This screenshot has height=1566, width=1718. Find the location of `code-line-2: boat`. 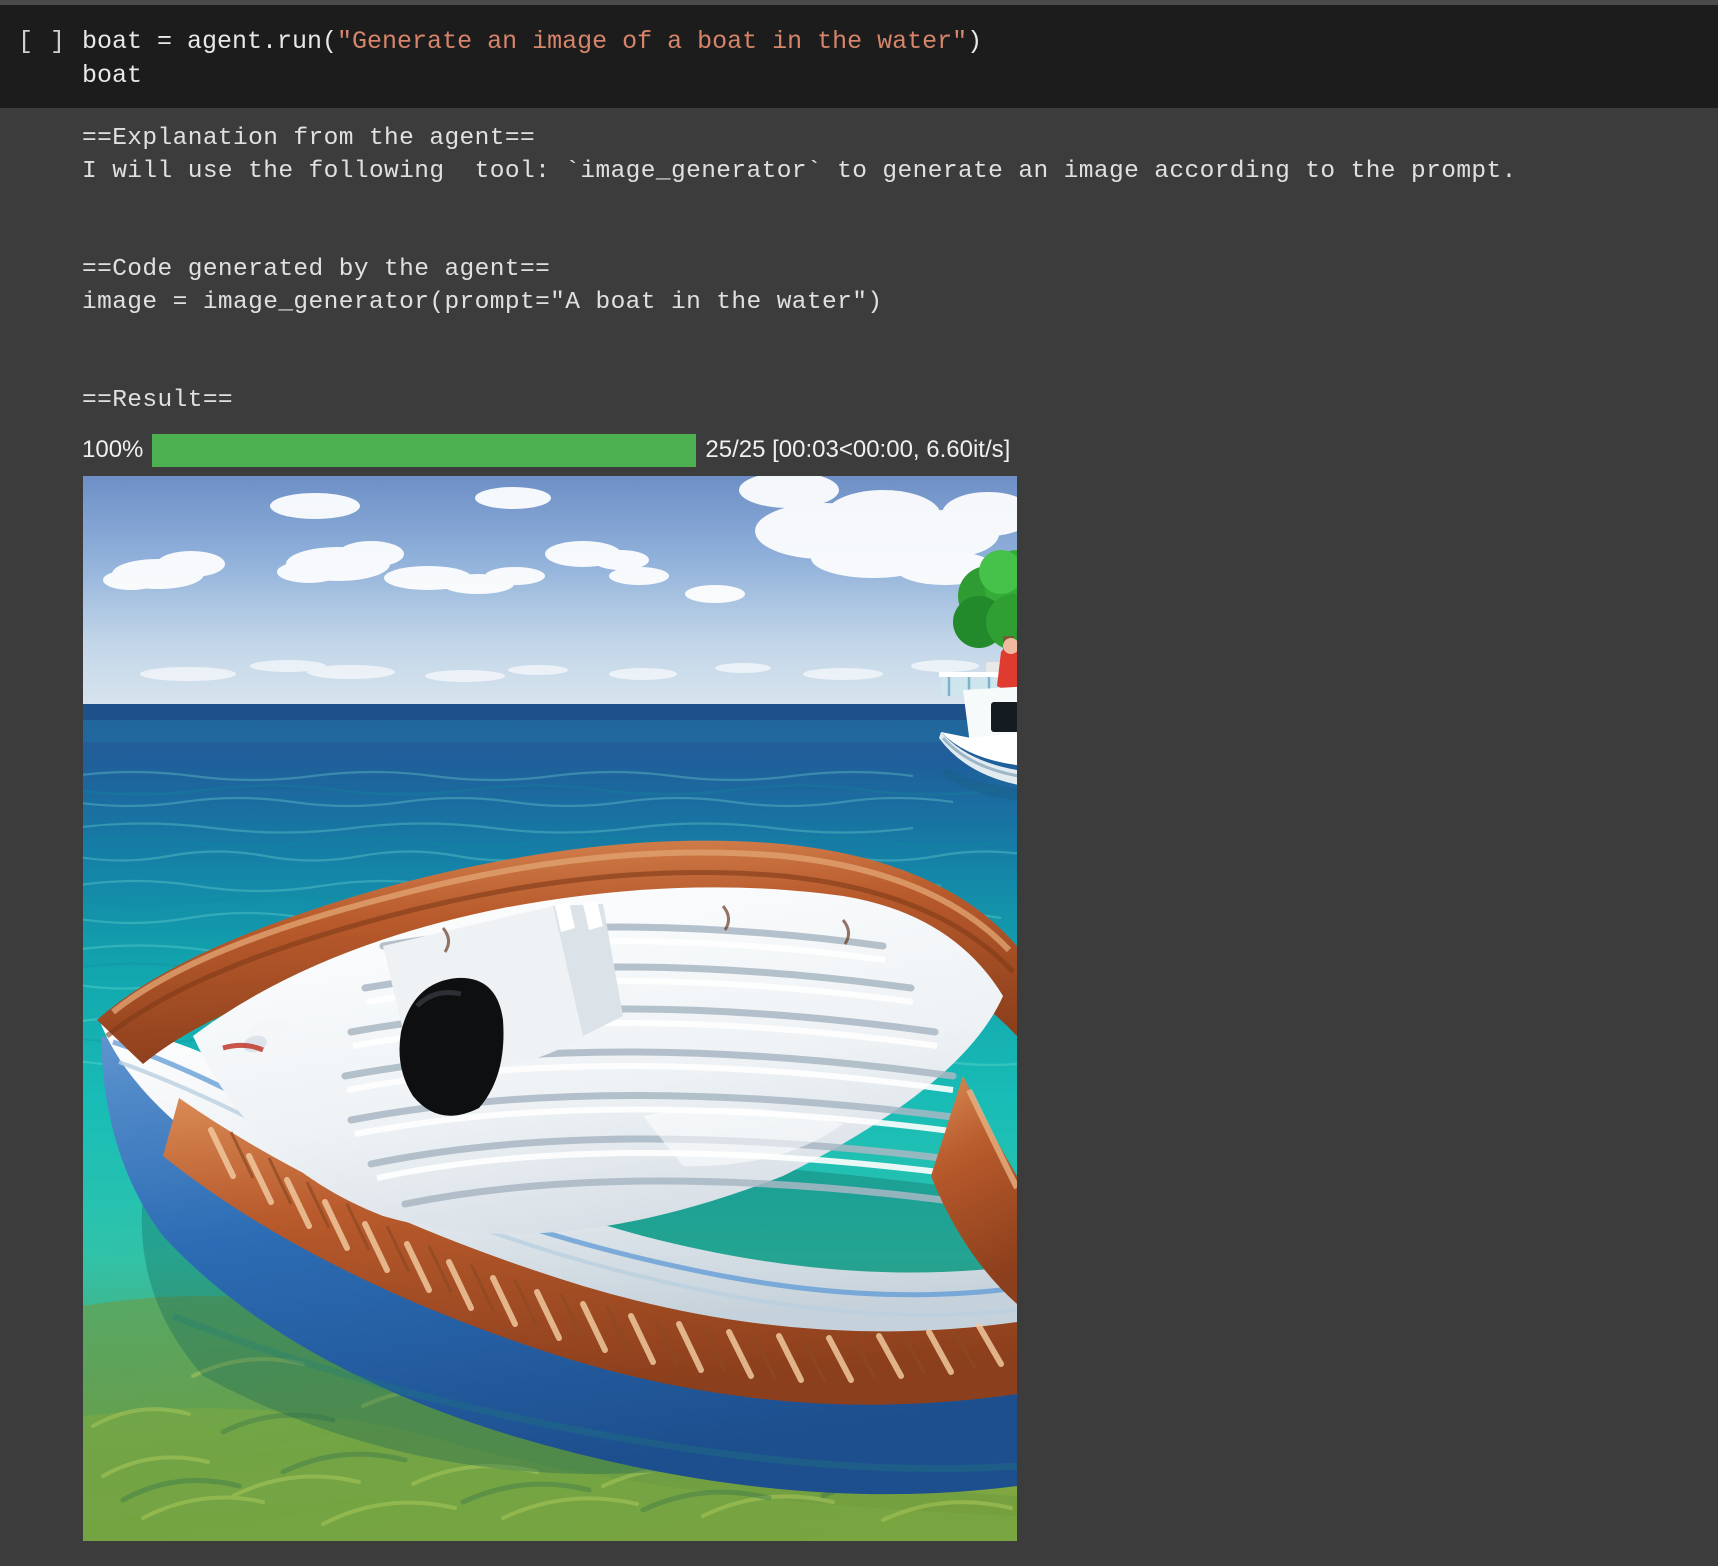

code-line-2: boat is located at coordinates (112, 75).